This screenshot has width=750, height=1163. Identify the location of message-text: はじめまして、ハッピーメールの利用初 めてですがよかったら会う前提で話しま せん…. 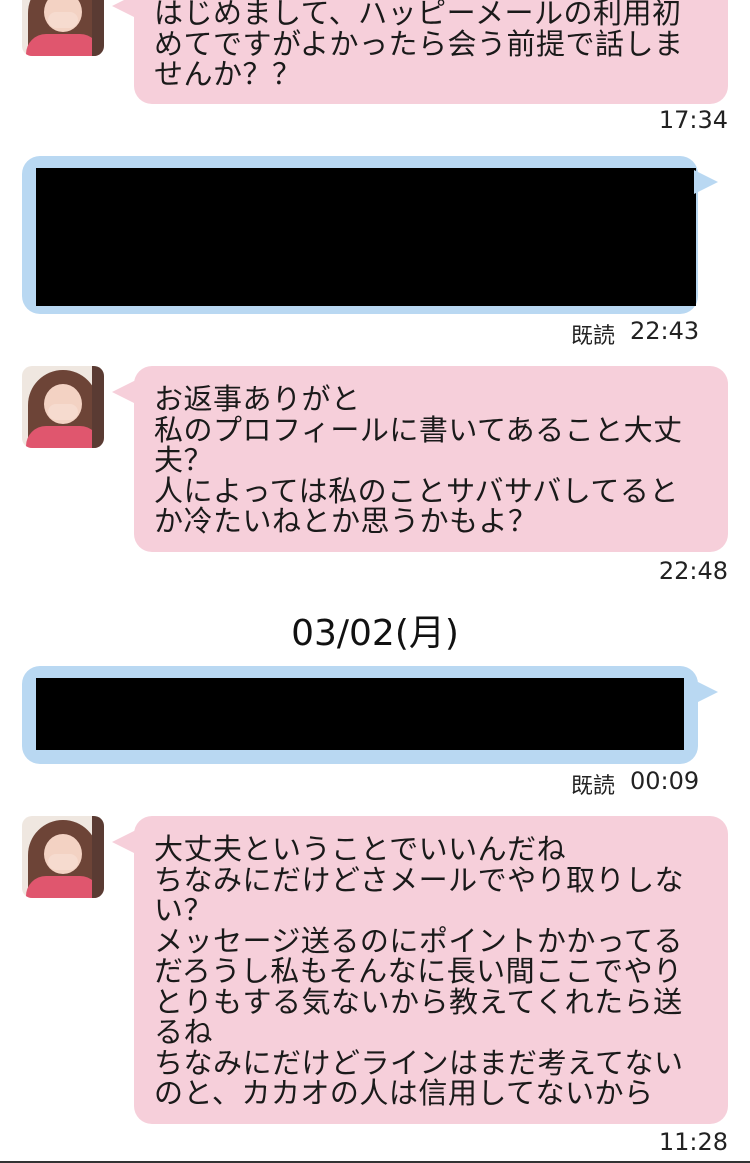
(419, 45).